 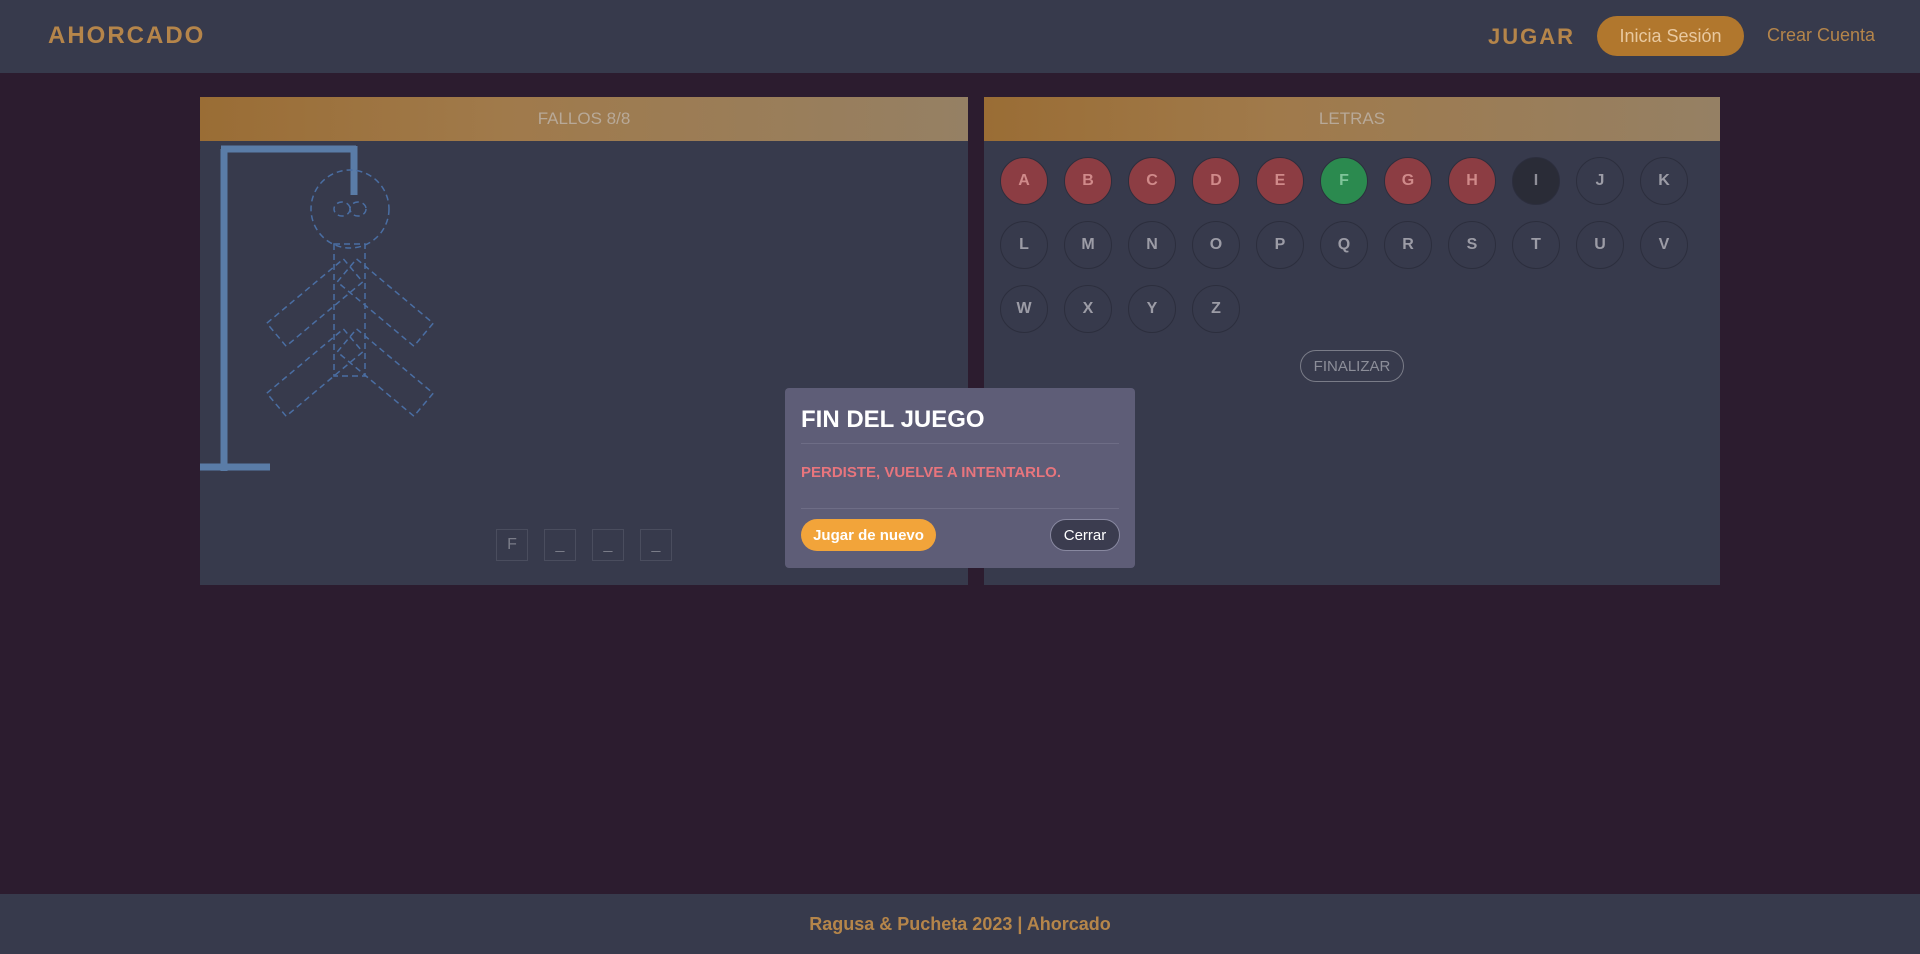 What do you see at coordinates (1085, 535) in the screenshot?
I see `close-modal-button: Cerrar` at bounding box center [1085, 535].